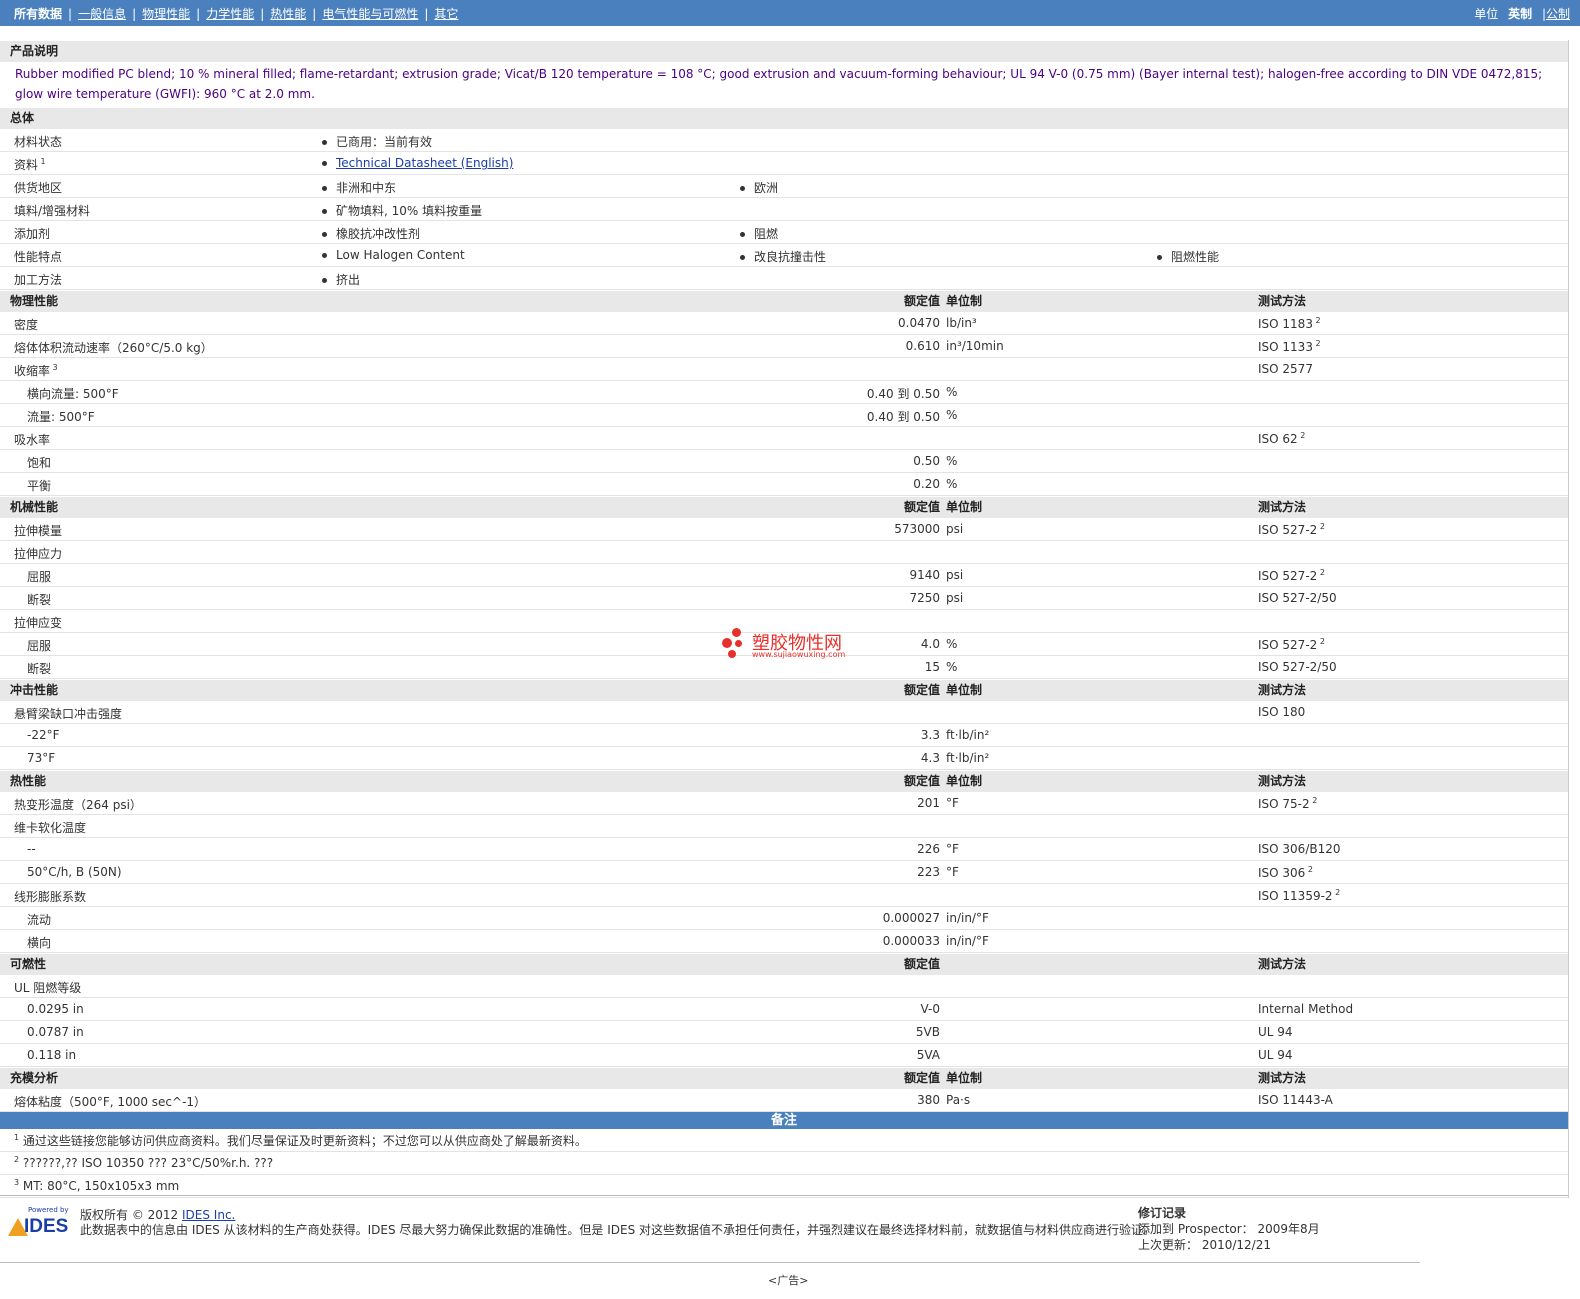 The width and height of the screenshot is (1580, 1299). Describe the element at coordinates (424, 163) in the screenshot. I see `datasheet-link: Technical Datasheet (English)` at that location.